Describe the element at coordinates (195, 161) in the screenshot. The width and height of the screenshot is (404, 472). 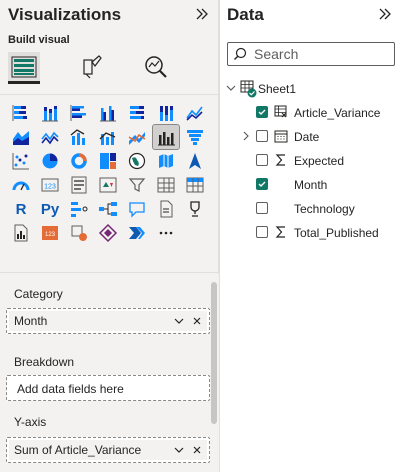
I see `azure-map-icon` at that location.